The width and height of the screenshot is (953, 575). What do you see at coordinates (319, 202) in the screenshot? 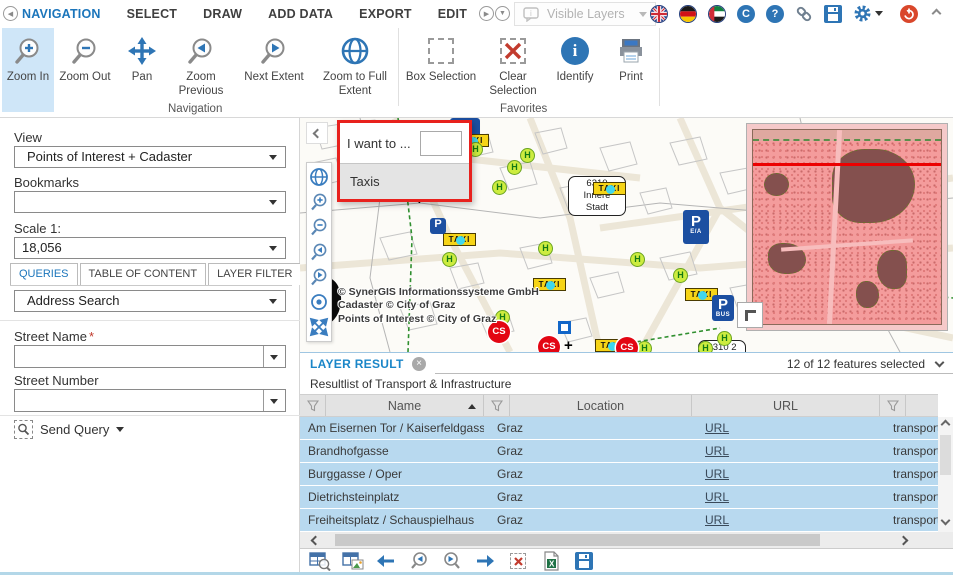
I see `map-zoom-in-icon` at bounding box center [319, 202].